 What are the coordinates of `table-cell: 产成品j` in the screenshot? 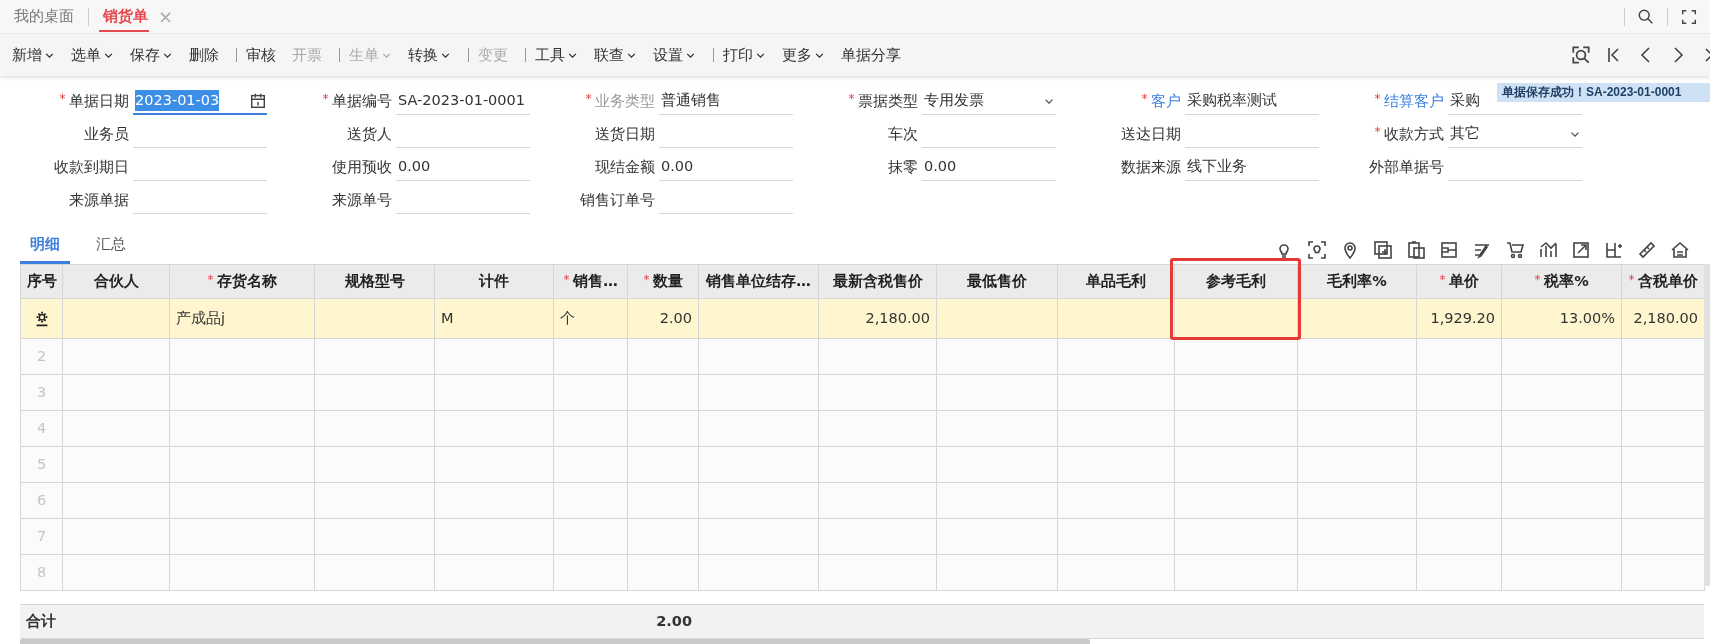 It's located at (242, 318).